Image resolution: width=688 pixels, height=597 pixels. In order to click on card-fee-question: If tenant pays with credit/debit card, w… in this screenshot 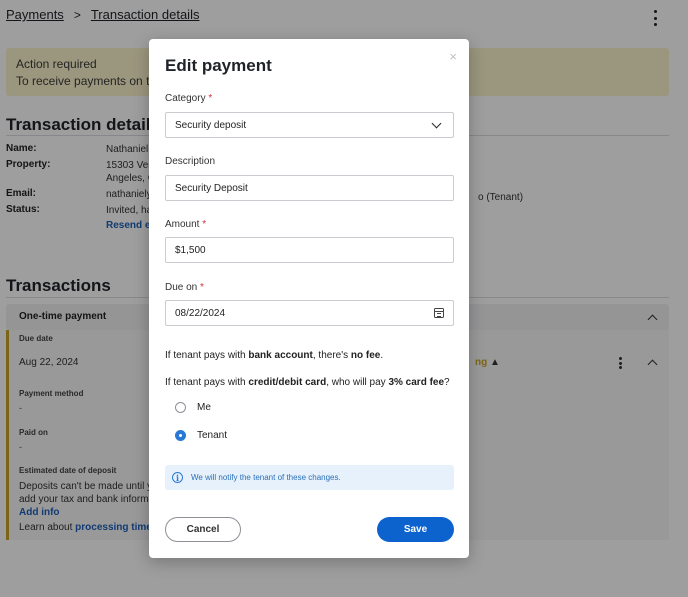, I will do `click(307, 382)`.